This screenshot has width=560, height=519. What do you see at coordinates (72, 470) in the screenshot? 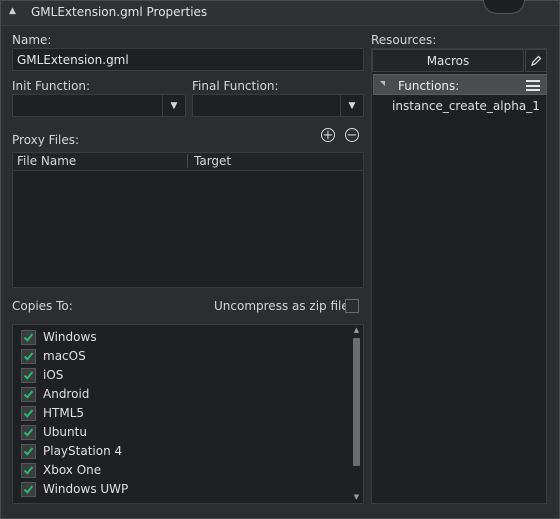
I see `platform-label: Xbox One` at bounding box center [72, 470].